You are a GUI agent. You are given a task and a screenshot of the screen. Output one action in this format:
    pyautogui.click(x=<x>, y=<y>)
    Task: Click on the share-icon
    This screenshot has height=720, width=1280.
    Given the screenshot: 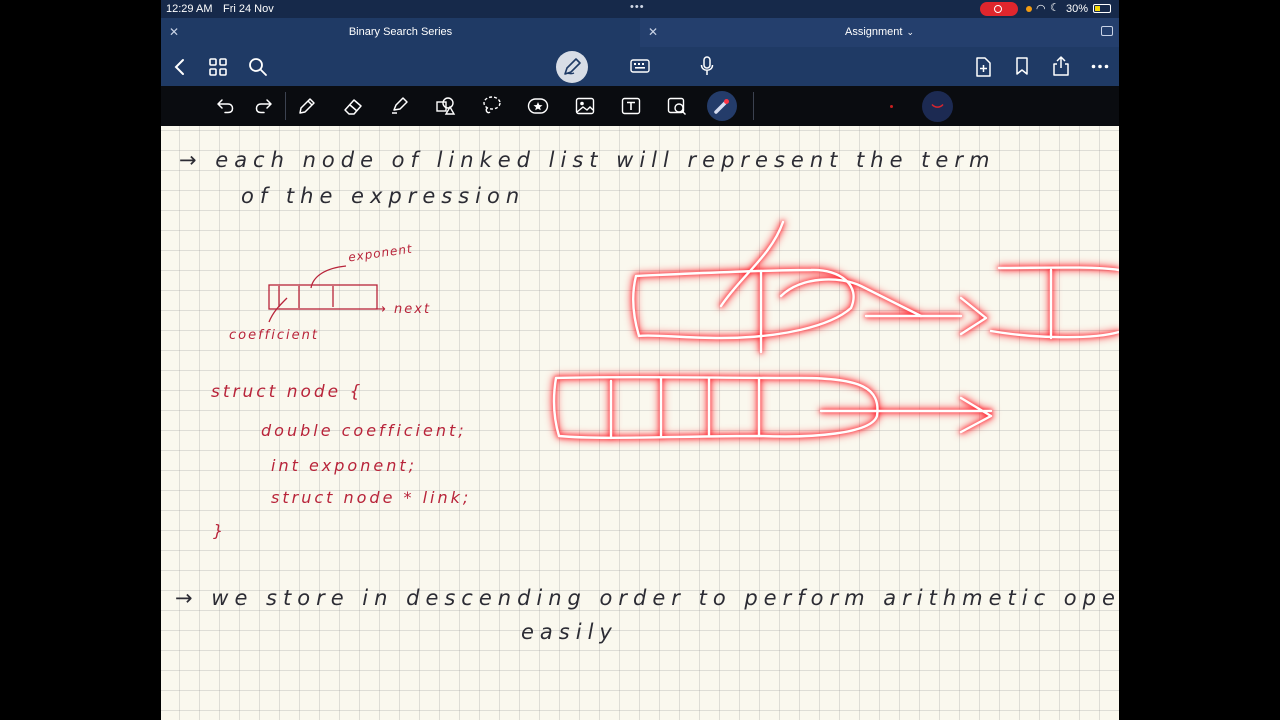 What is the action you would take?
    pyautogui.click(x=1061, y=66)
    